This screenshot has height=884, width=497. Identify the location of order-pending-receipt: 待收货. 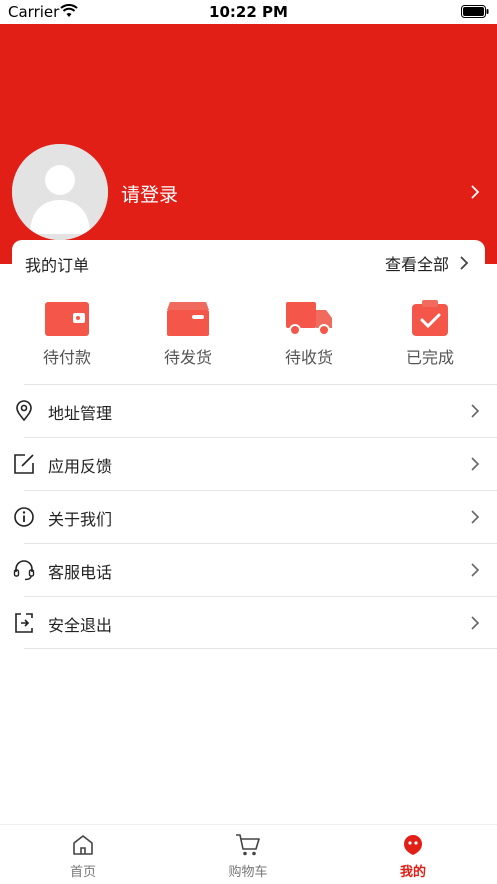
(309, 340).